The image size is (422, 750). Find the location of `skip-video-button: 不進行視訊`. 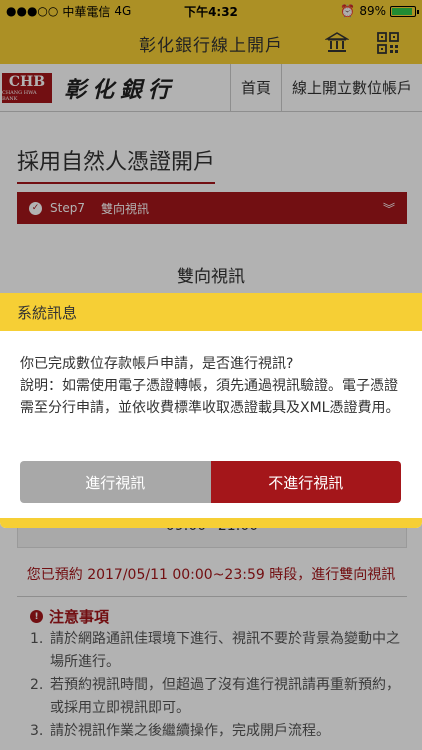

skip-video-button: 不進行視訊 is located at coordinates (305, 482).